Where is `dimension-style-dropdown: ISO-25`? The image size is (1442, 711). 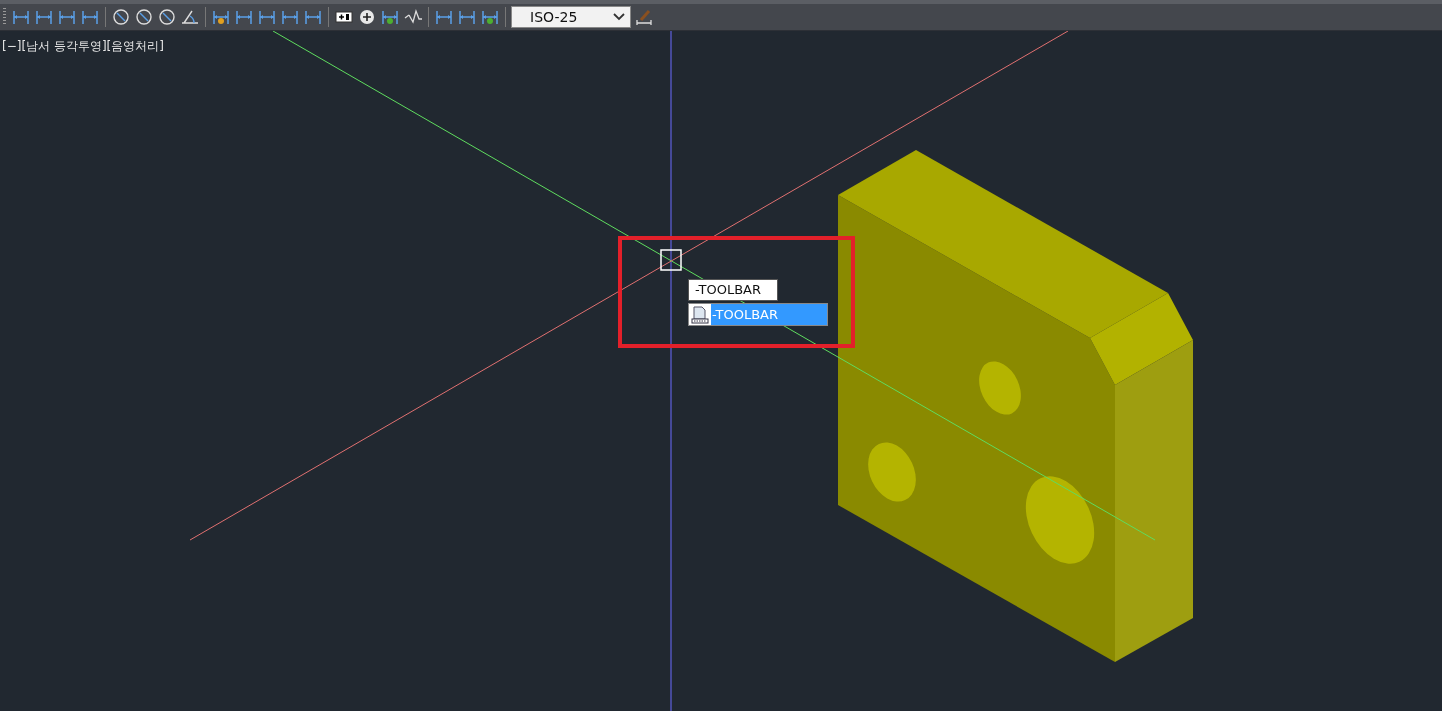
dimension-style-dropdown: ISO-25 is located at coordinates (571, 17).